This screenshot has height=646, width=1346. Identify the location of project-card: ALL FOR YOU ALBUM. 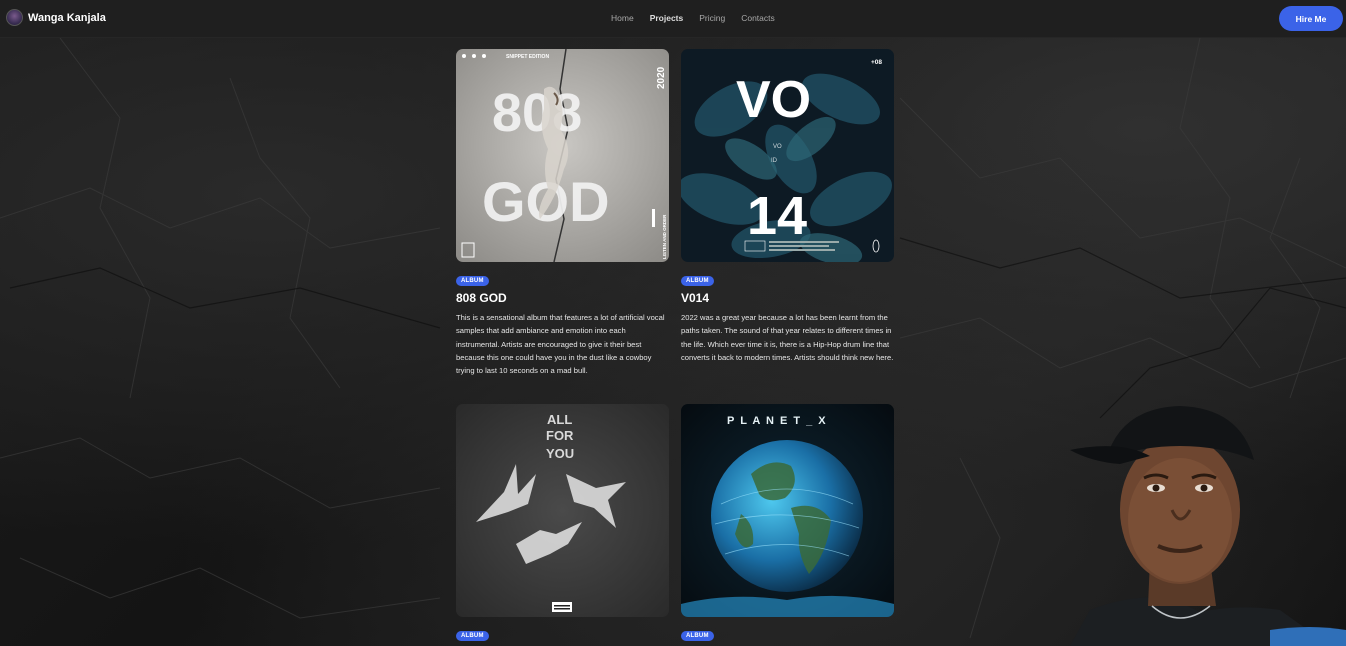
(562, 523).